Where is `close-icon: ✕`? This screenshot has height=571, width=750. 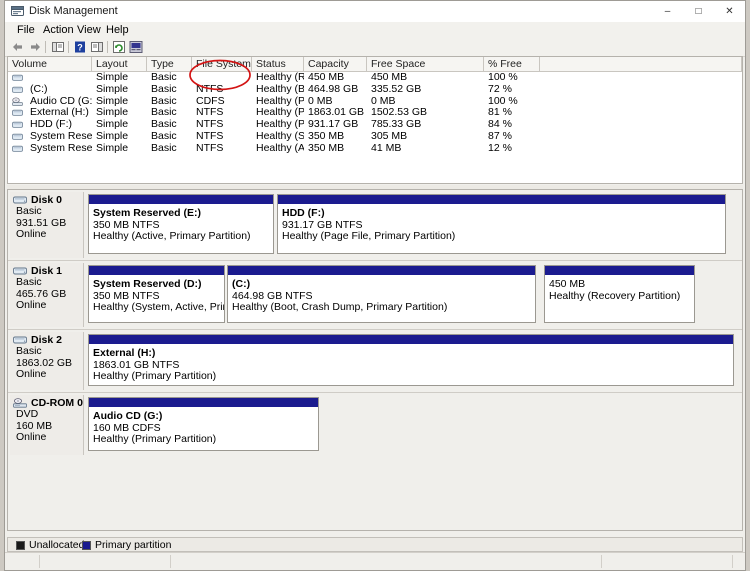 close-icon: ✕ is located at coordinates (729, 11).